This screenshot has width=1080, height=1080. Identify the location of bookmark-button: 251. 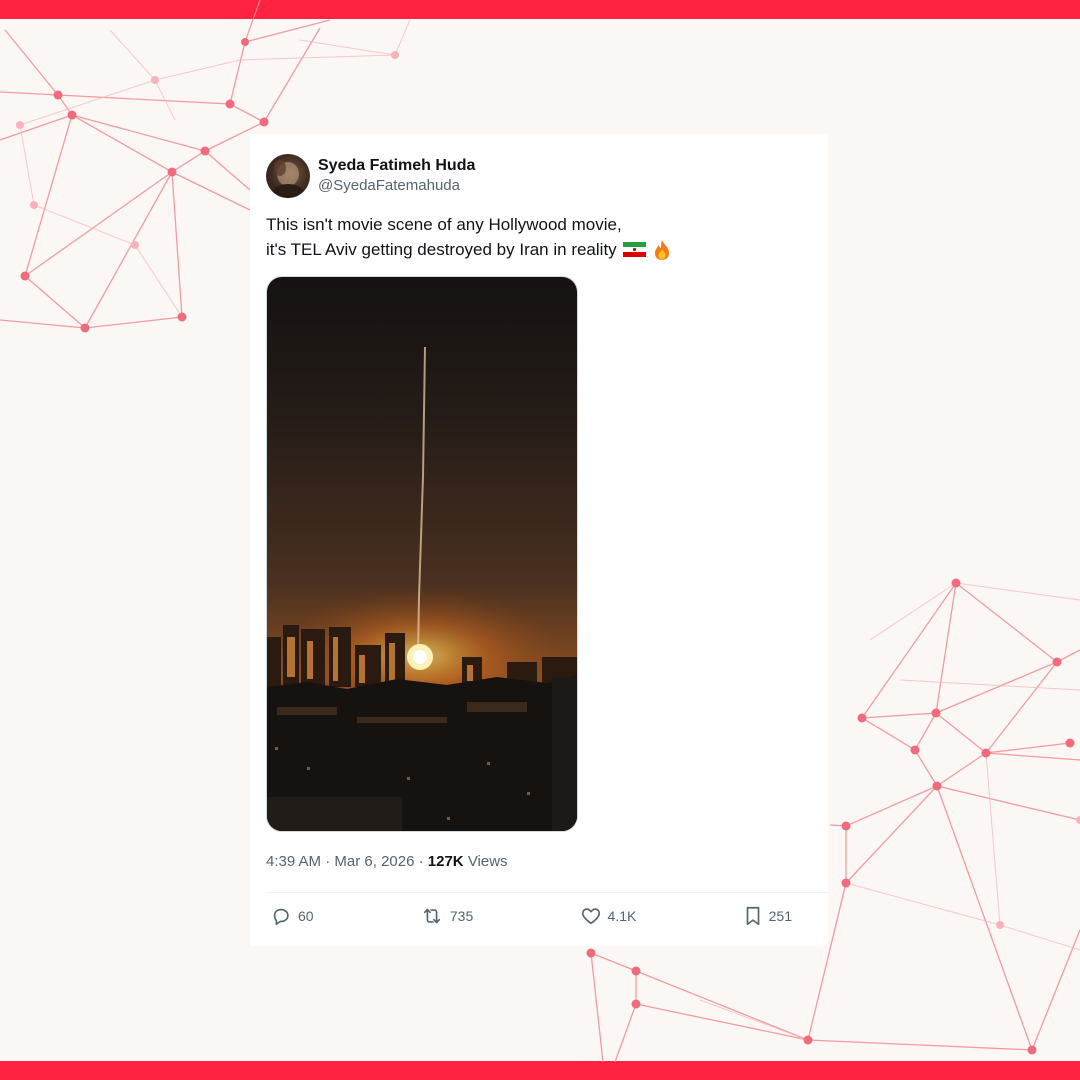
(767, 916).